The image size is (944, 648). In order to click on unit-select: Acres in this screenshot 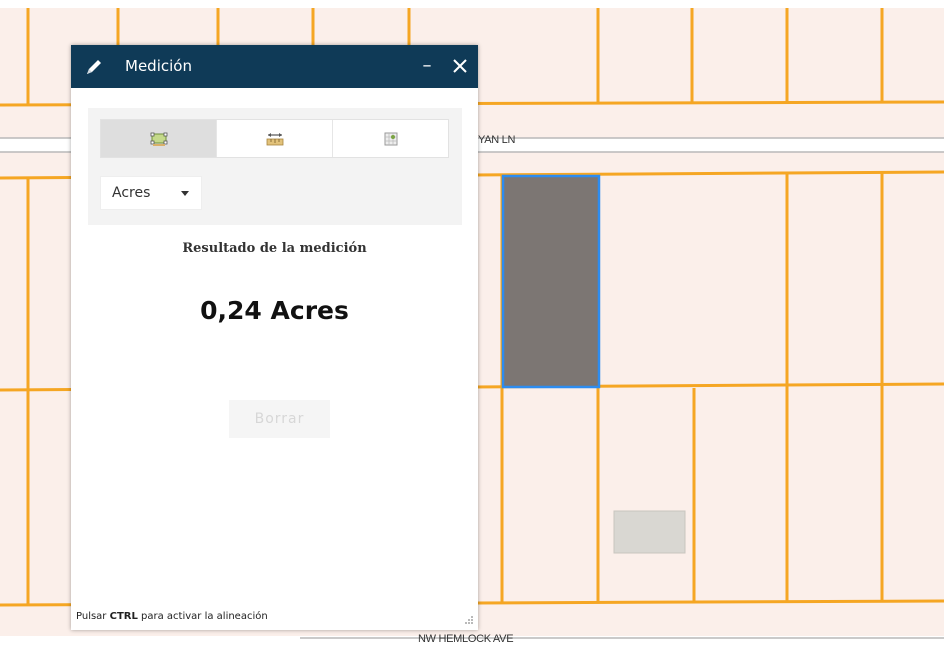, I will do `click(151, 193)`.